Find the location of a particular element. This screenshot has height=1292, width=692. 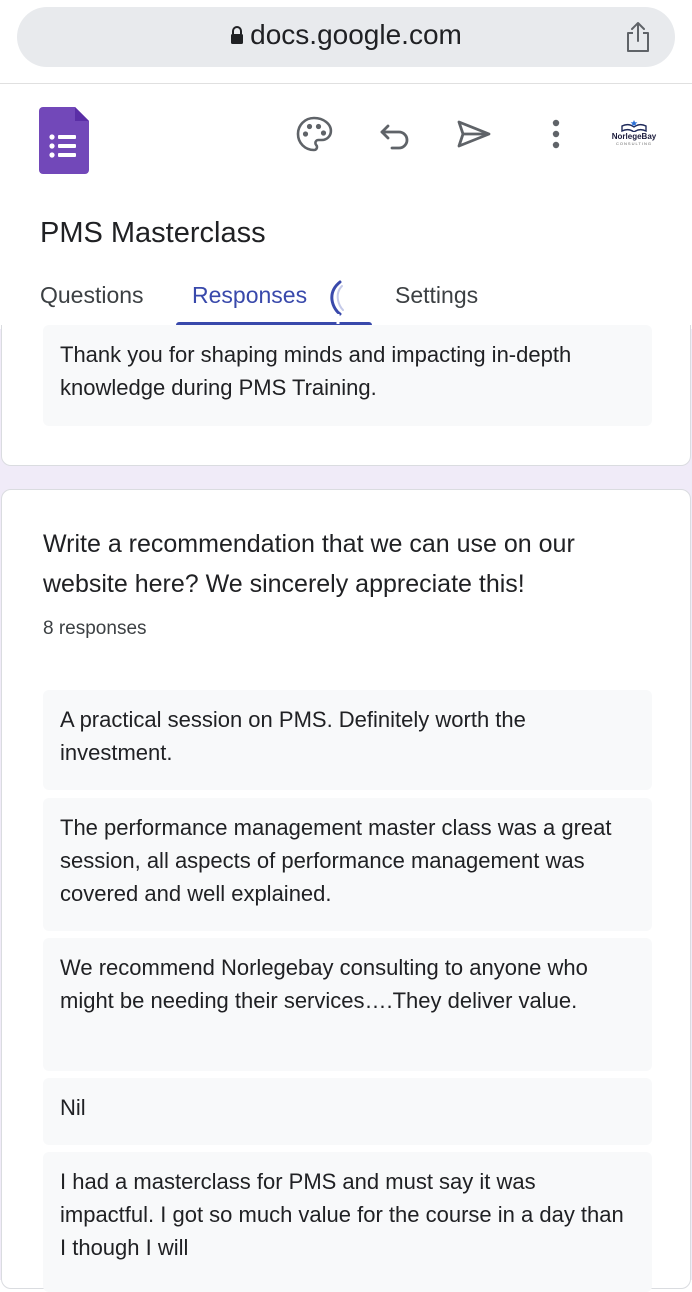

touch-cursor-icon is located at coordinates (337, 302).